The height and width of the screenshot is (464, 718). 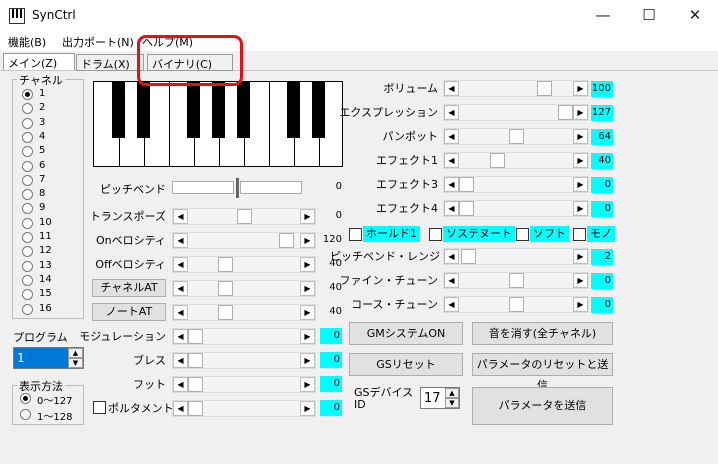 What do you see at coordinates (48, 358) in the screenshot?
I see `program-spinbox: 1 ▲ ▼` at bounding box center [48, 358].